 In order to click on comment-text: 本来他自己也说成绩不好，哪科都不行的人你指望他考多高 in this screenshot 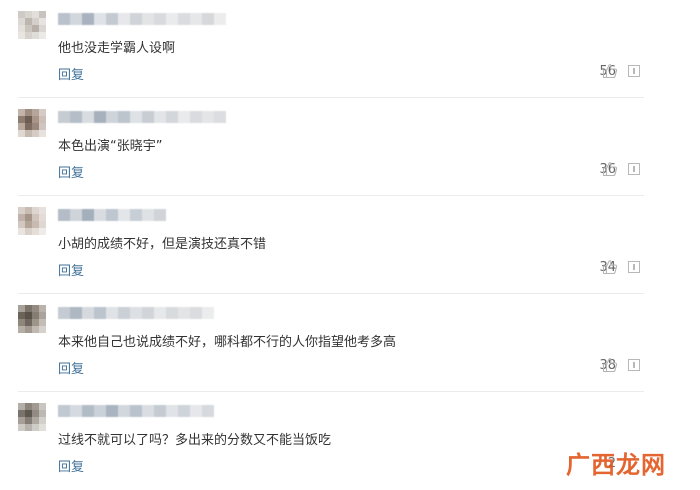, I will do `click(227, 342)`.